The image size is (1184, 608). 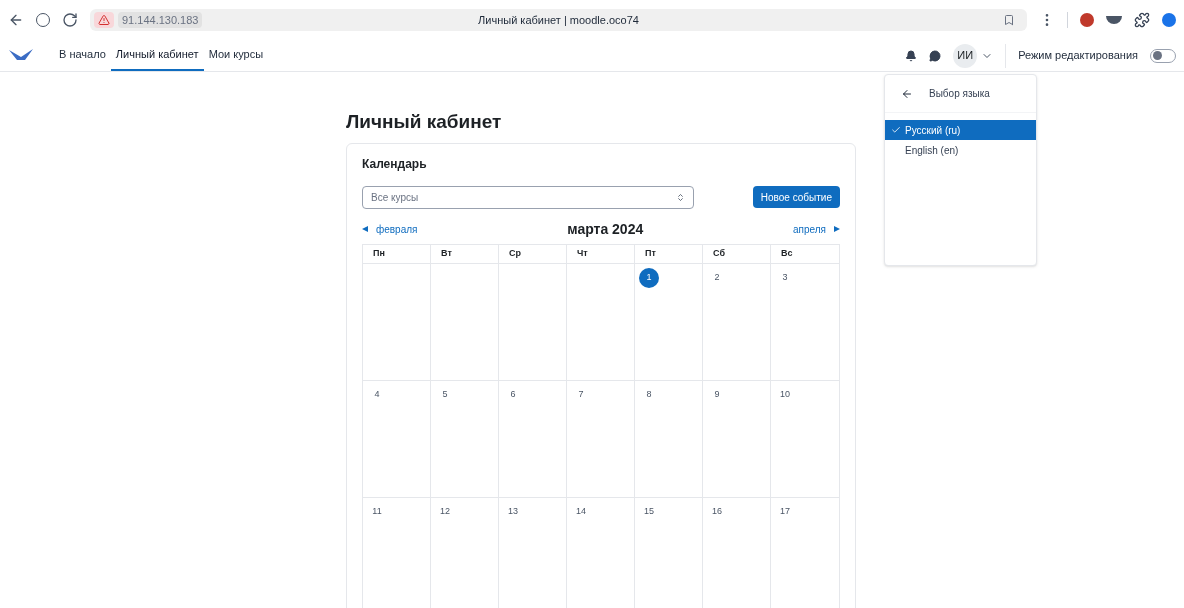 I want to click on previous-month-link: февраля, so click(x=390, y=229).